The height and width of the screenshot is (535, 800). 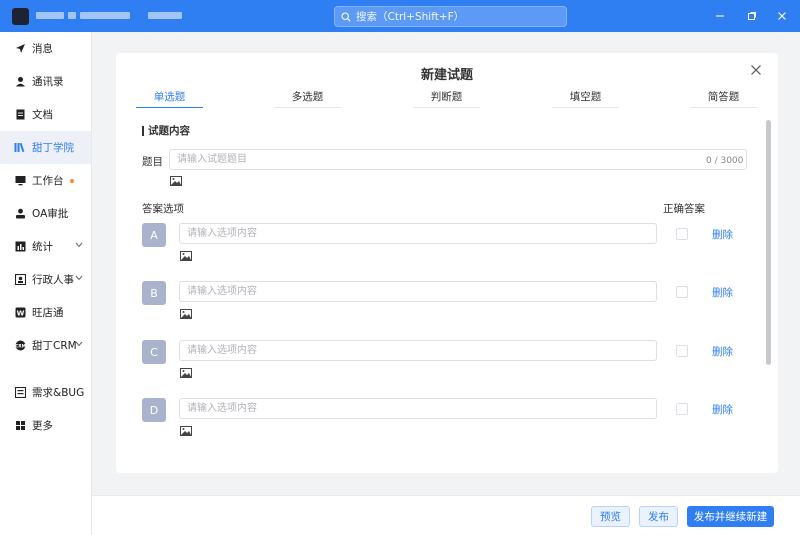 I want to click on option-c-input, so click(x=418, y=350).